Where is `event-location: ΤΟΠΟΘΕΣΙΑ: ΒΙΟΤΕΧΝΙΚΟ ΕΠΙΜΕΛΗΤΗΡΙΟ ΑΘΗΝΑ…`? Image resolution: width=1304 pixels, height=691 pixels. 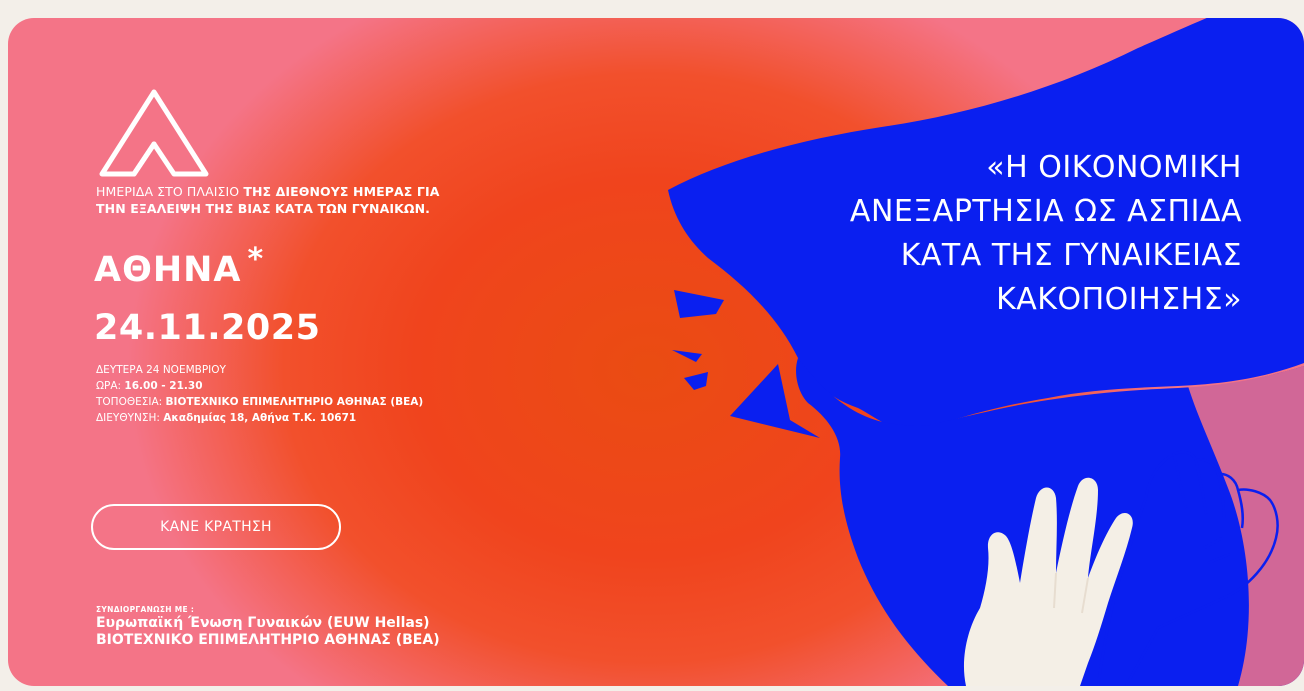 event-location: ΤΟΠΟΘΕΣΙΑ: ΒΙΟΤΕΧΝΙΚΟ ΕΠΙΜΕΛΗΤΗΡΙΟ ΑΘΗΝΑ… is located at coordinates (259, 402).